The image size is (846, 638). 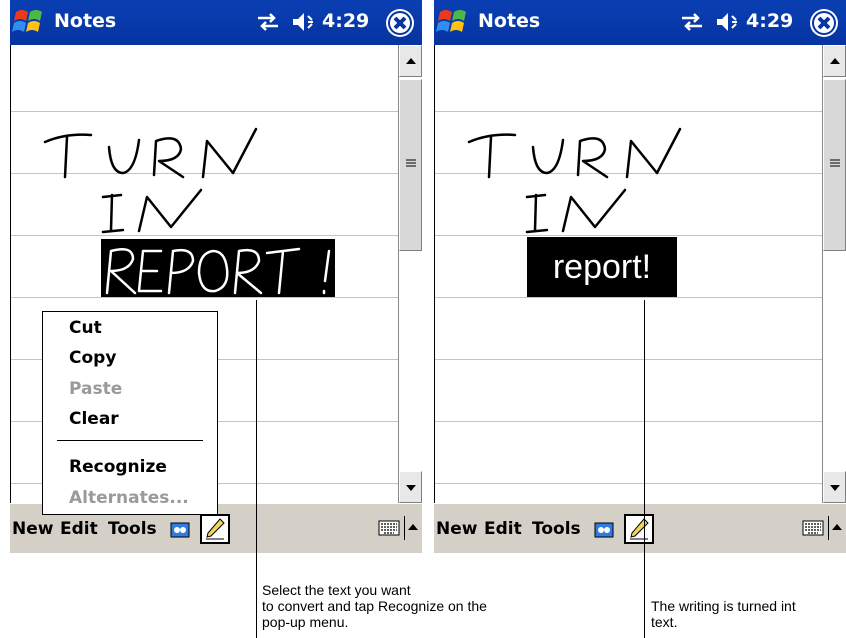 I want to click on menu-recognize: Recognize, so click(x=118, y=467).